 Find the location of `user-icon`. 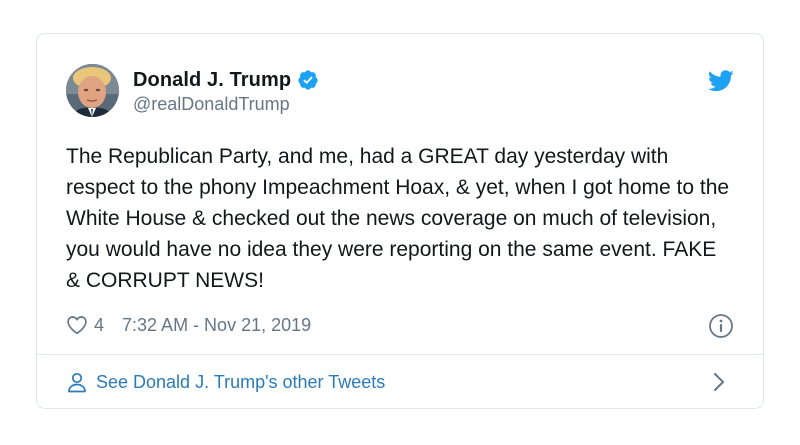

user-icon is located at coordinates (77, 382).